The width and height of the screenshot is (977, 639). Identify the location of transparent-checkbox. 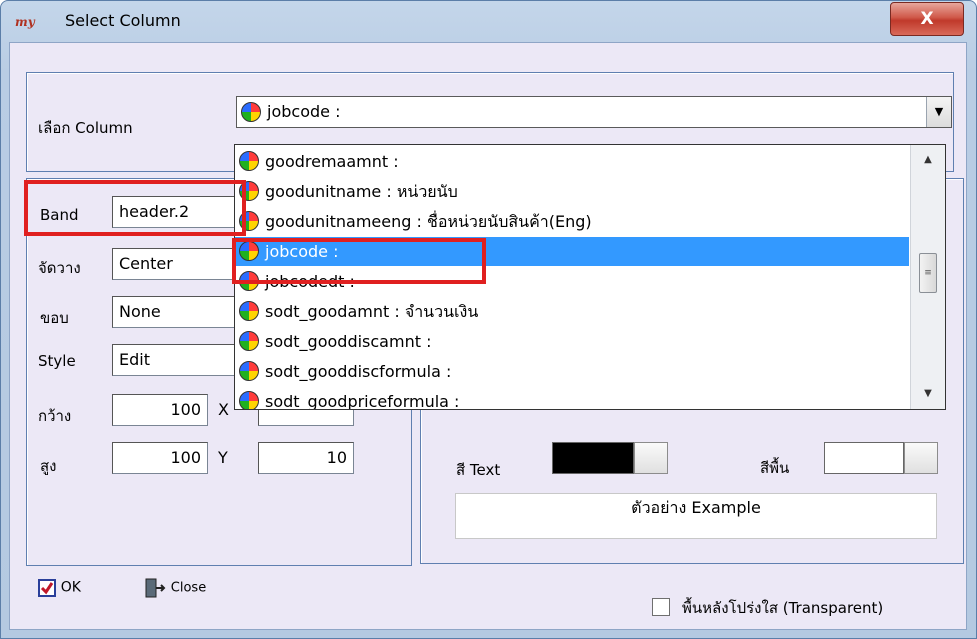
(661, 607).